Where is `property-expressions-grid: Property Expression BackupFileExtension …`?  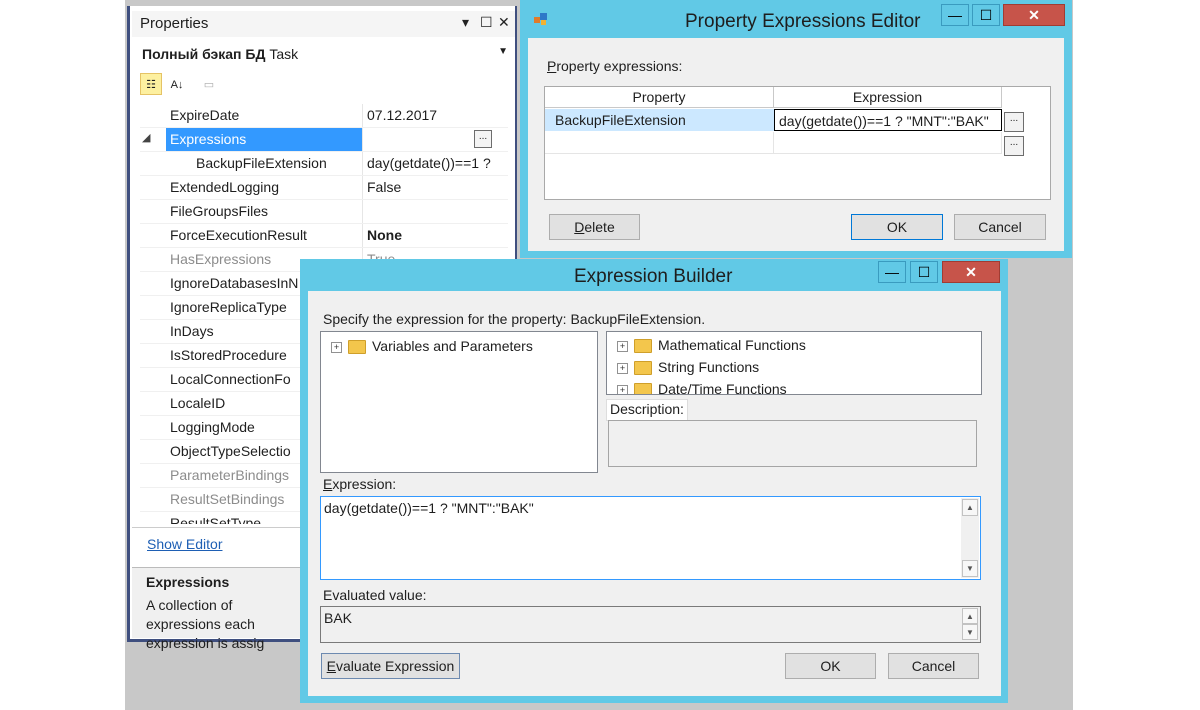 property-expressions-grid: Property Expression BackupFileExtension … is located at coordinates (797, 143).